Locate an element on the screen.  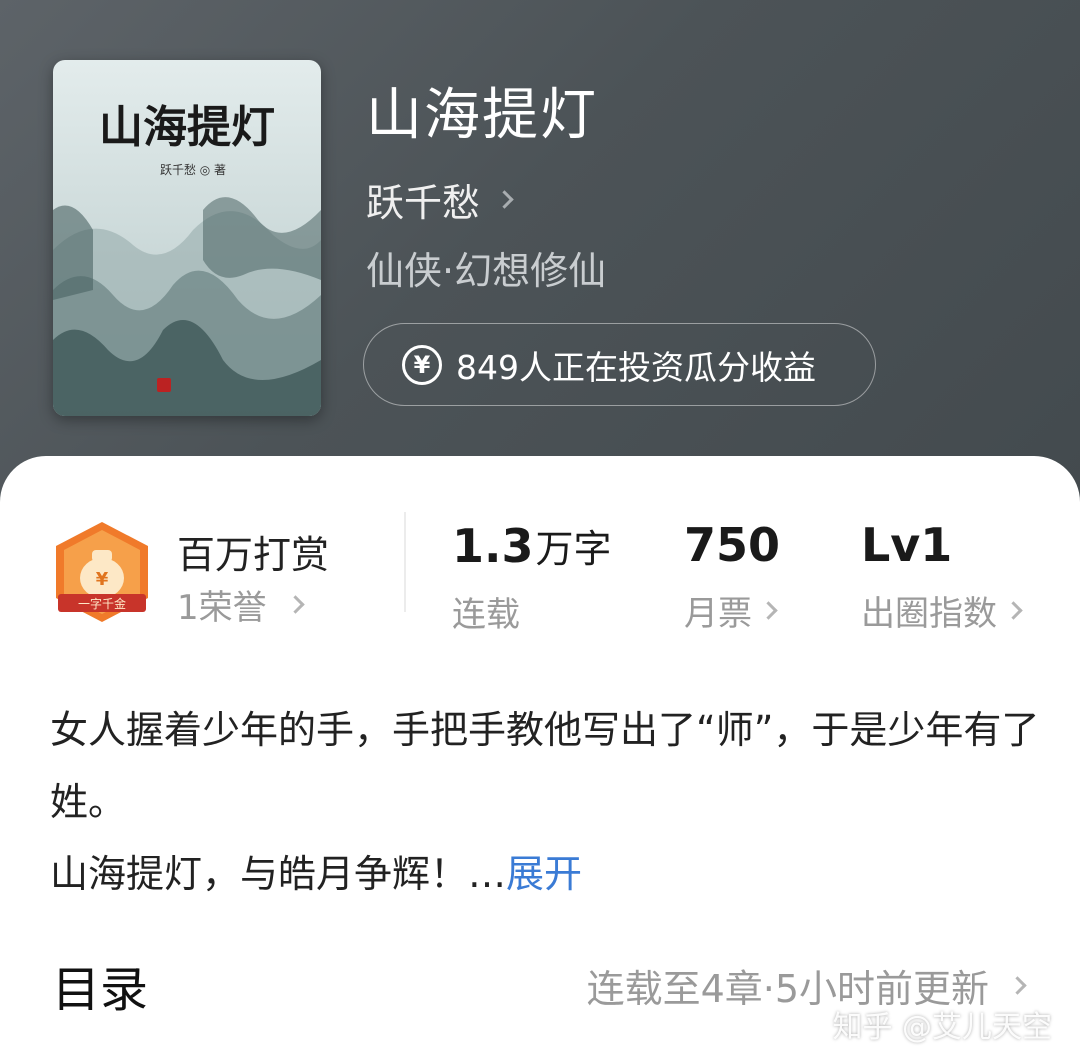
stat-monthly-tickets: 750 月票 is located at coordinates (732, 576).